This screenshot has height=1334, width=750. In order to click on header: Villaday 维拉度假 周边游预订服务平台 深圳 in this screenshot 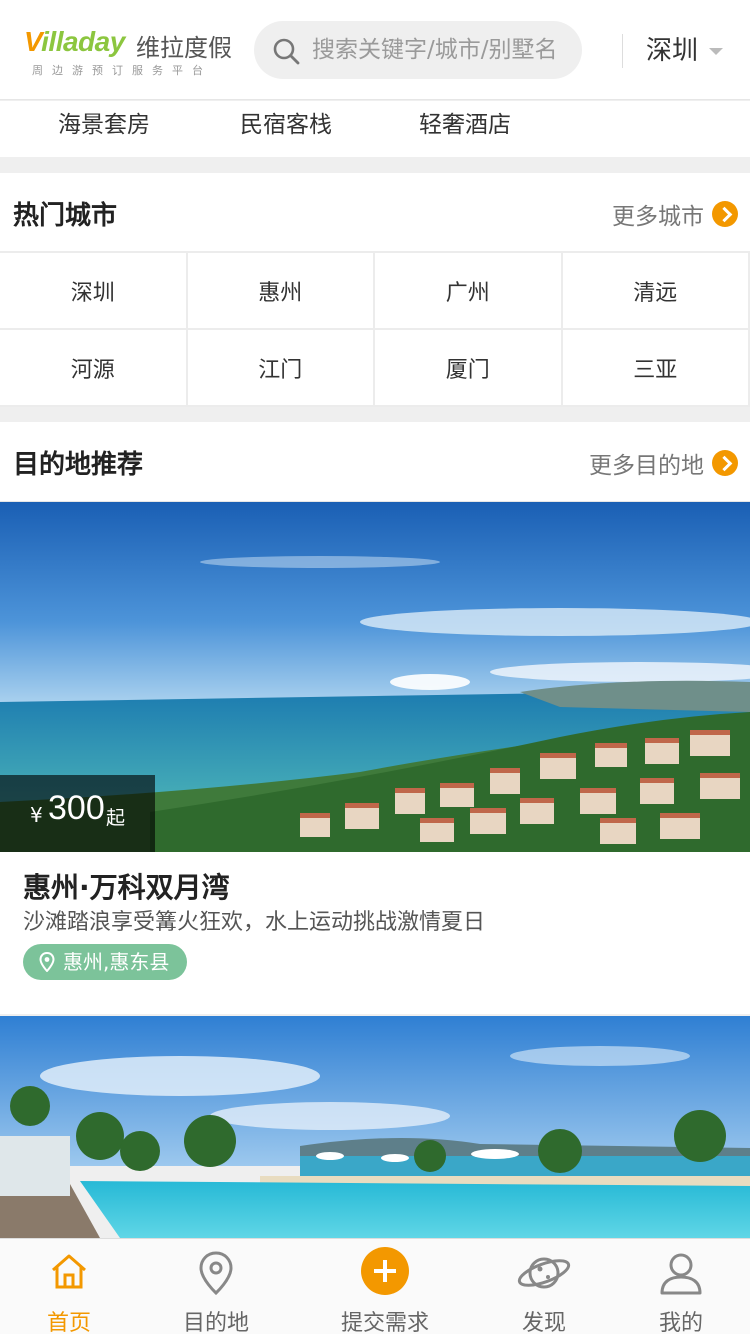, I will do `click(375, 50)`.